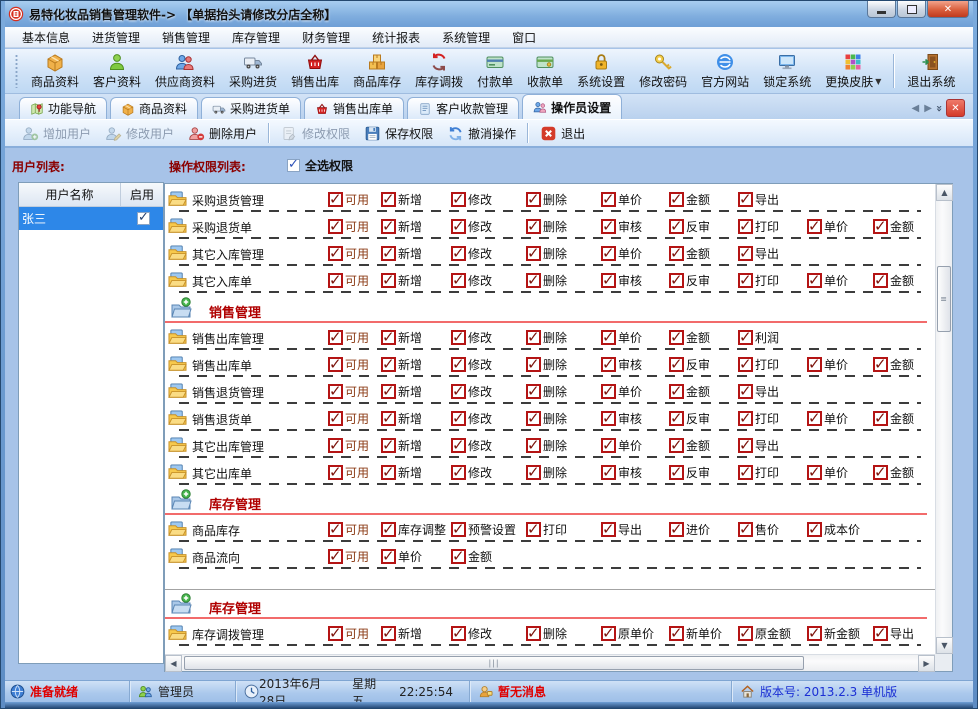 Image resolution: width=978 pixels, height=709 pixels. Describe the element at coordinates (545, 71) in the screenshot. I see `toolbar-button-receipt-bill: 收款单` at that location.